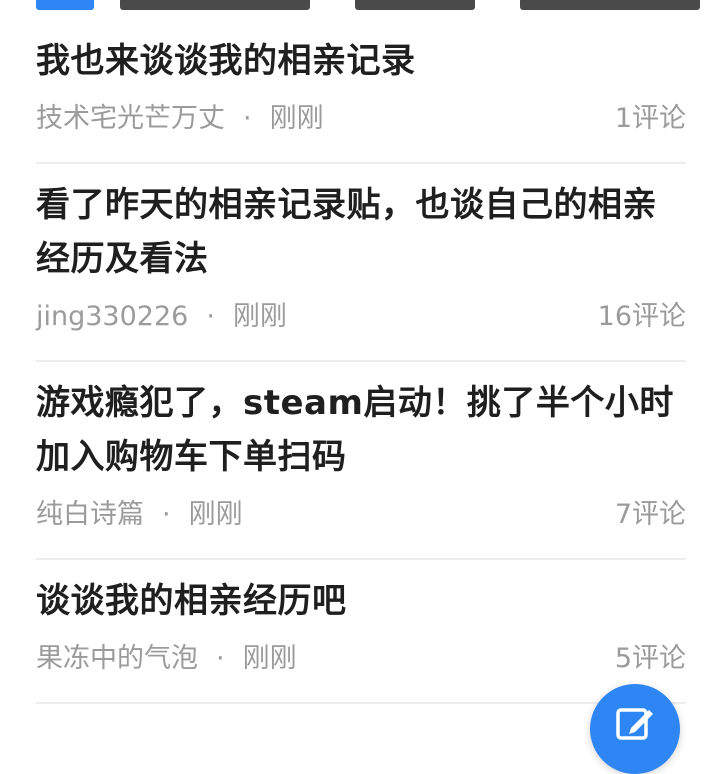 The image size is (720, 774). Describe the element at coordinates (112, 317) in the screenshot. I see `post-author: jing330226` at that location.